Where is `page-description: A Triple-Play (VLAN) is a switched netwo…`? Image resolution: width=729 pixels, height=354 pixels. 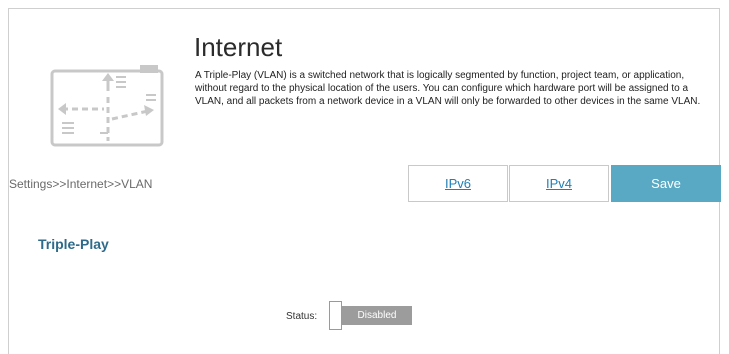
page-description: A Triple-Play (VLAN) is a switched netwo… is located at coordinates (448, 88).